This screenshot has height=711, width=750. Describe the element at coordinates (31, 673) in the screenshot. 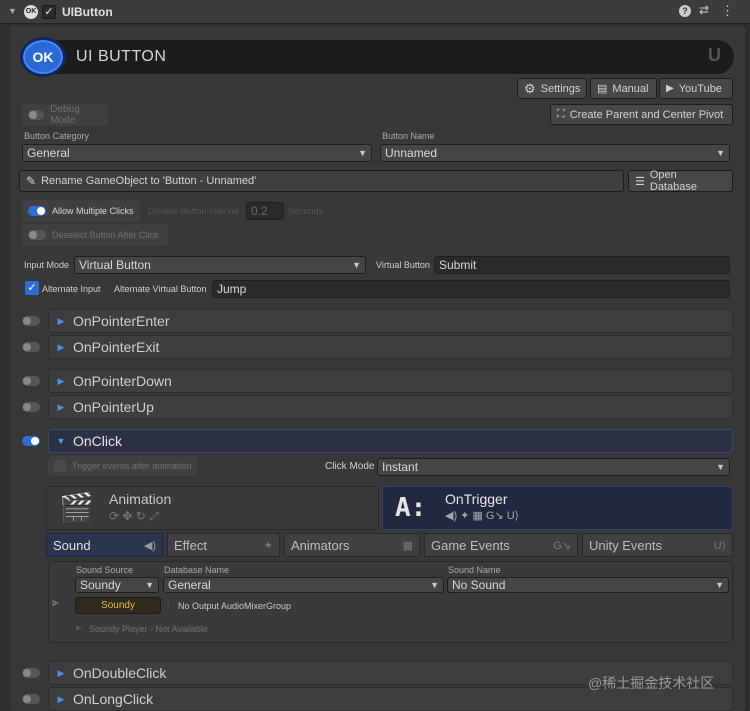

I see `on-double-click-toggle` at that location.